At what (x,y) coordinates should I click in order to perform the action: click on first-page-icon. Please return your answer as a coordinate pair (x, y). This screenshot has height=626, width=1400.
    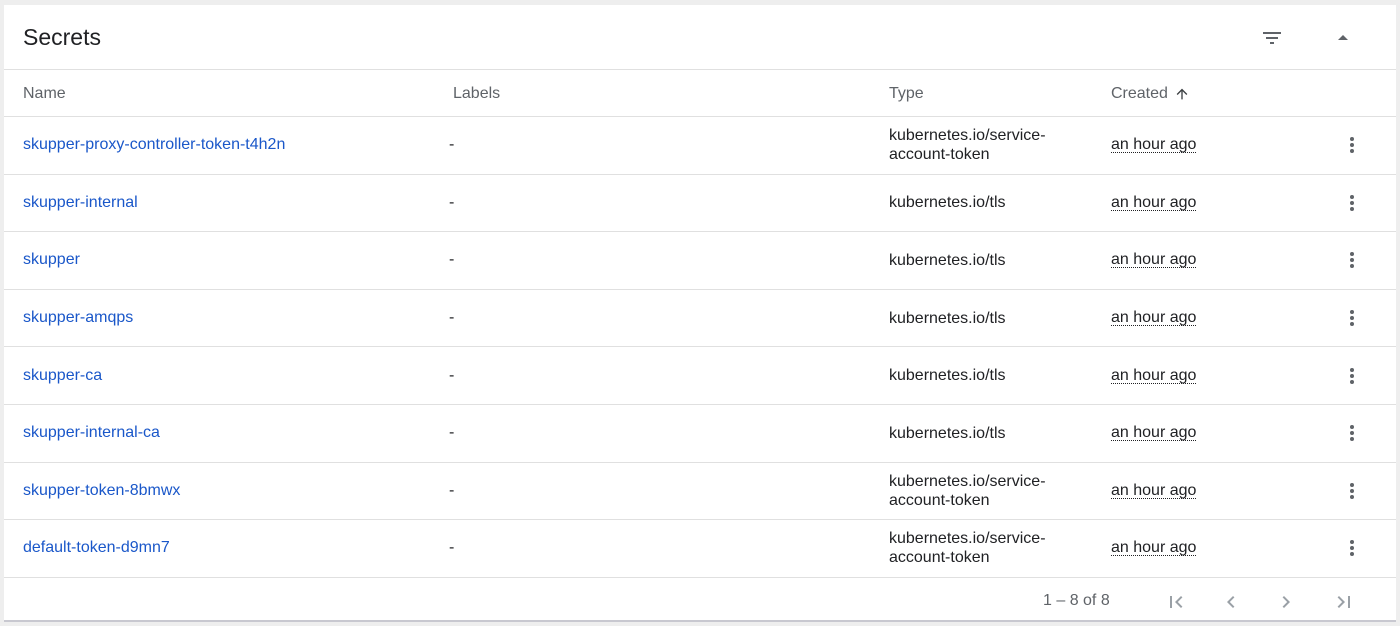
    Looking at the image, I should click on (1176, 601).